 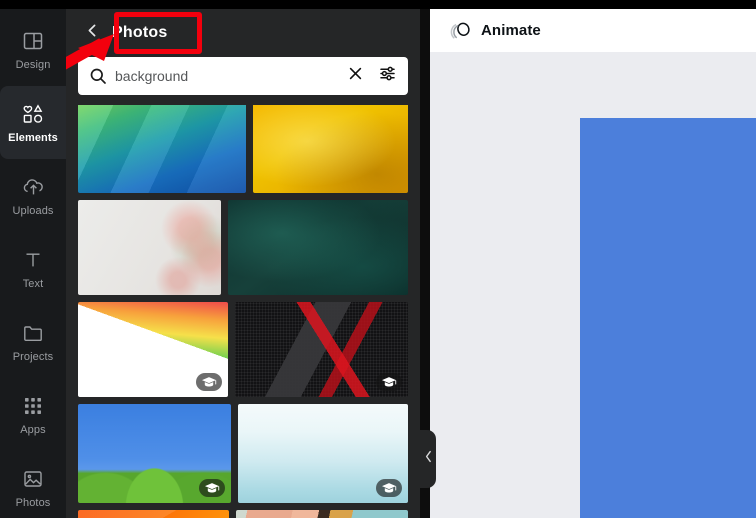 What do you see at coordinates (33, 430) in the screenshot?
I see `sidebar-item-label: Apps` at bounding box center [33, 430].